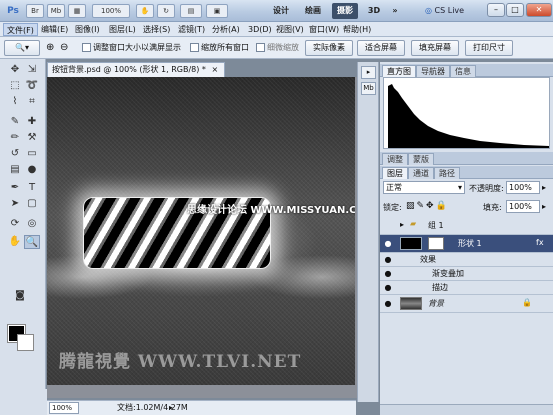 The height and width of the screenshot is (415, 553). Describe the element at coordinates (368, 72) in the screenshot. I see `collapsed-panel-icon: ▸` at that location.